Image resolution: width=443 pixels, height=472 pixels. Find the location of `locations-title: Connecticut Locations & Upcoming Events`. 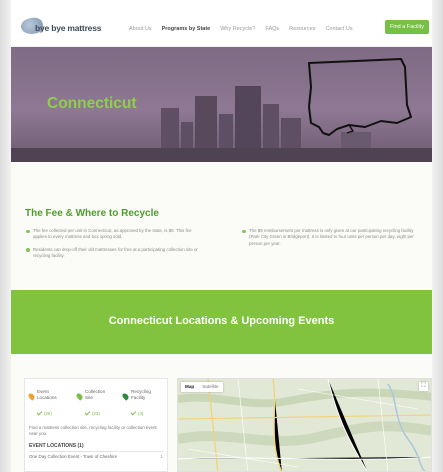

locations-title: Connecticut Locations & Upcoming Events is located at coordinates (221, 321).